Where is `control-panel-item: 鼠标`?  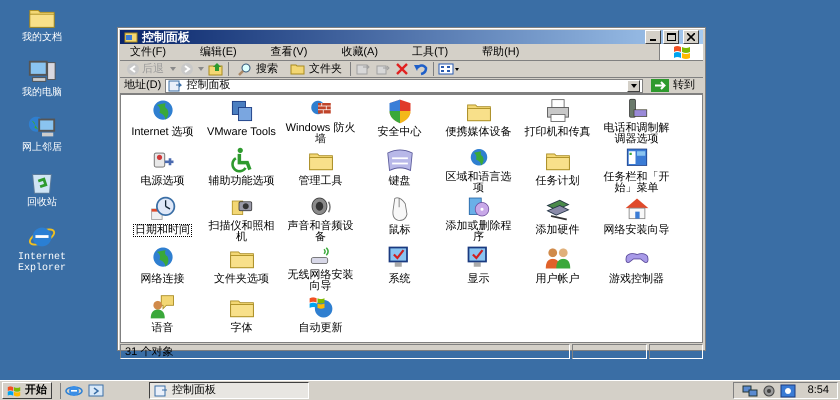 control-panel-item: 鼠标 is located at coordinates (399, 230).